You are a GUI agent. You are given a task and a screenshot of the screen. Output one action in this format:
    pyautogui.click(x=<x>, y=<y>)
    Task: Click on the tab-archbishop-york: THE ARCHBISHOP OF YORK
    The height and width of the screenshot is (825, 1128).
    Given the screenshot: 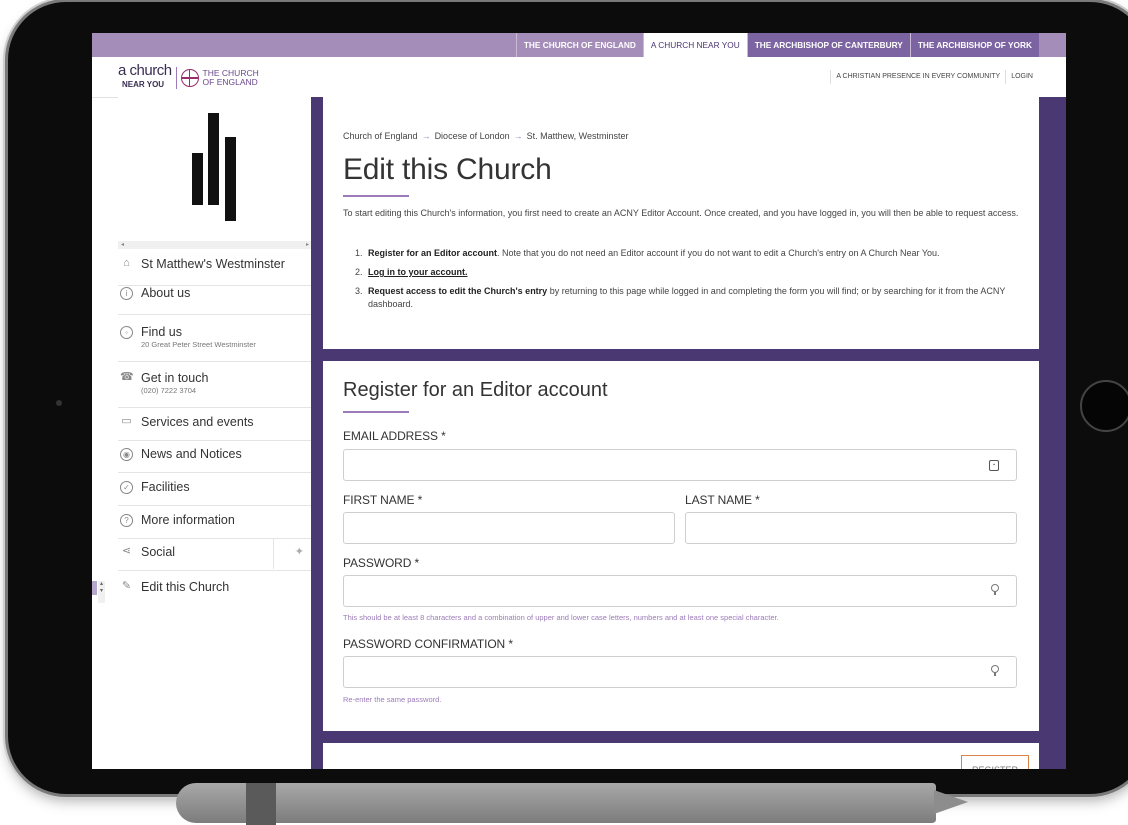 What is the action you would take?
    pyautogui.click(x=974, y=45)
    